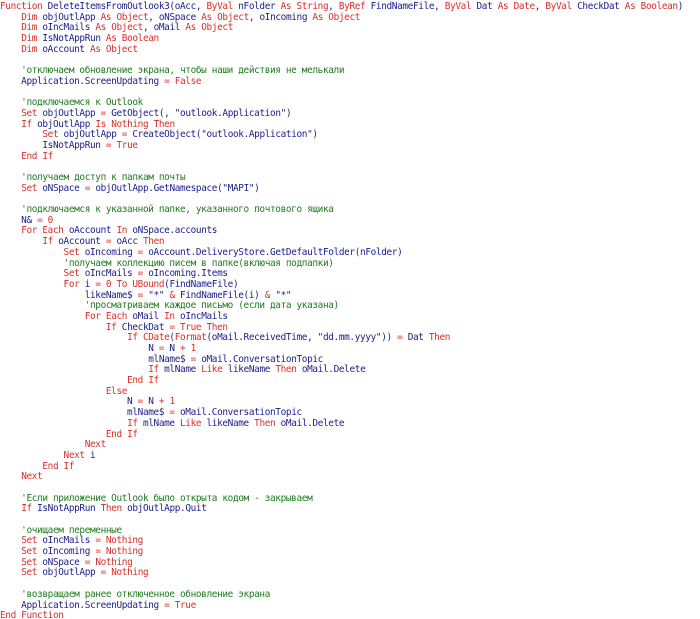  What do you see at coordinates (350, 466) in the screenshot?
I see `code-line: End If` at bounding box center [350, 466].